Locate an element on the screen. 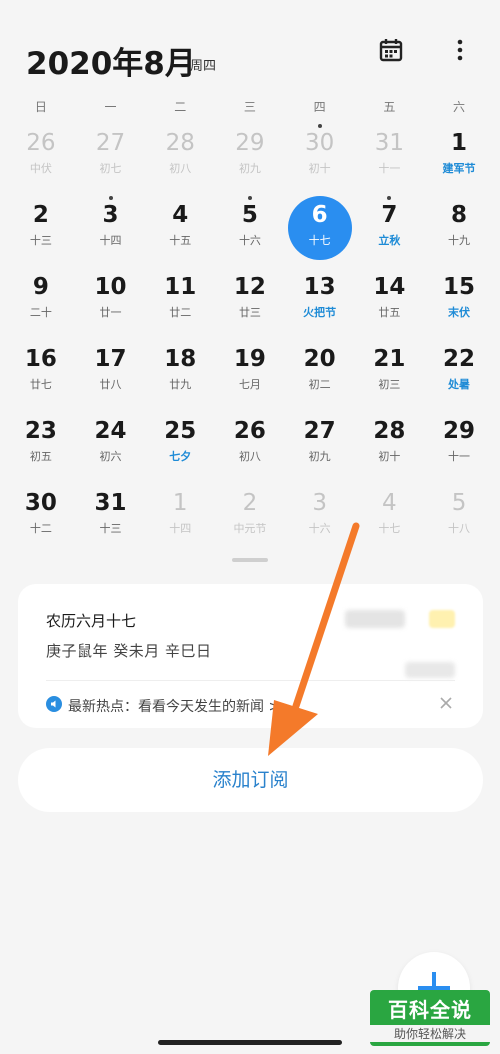  calendar-day: 8 十九 is located at coordinates (459, 228).